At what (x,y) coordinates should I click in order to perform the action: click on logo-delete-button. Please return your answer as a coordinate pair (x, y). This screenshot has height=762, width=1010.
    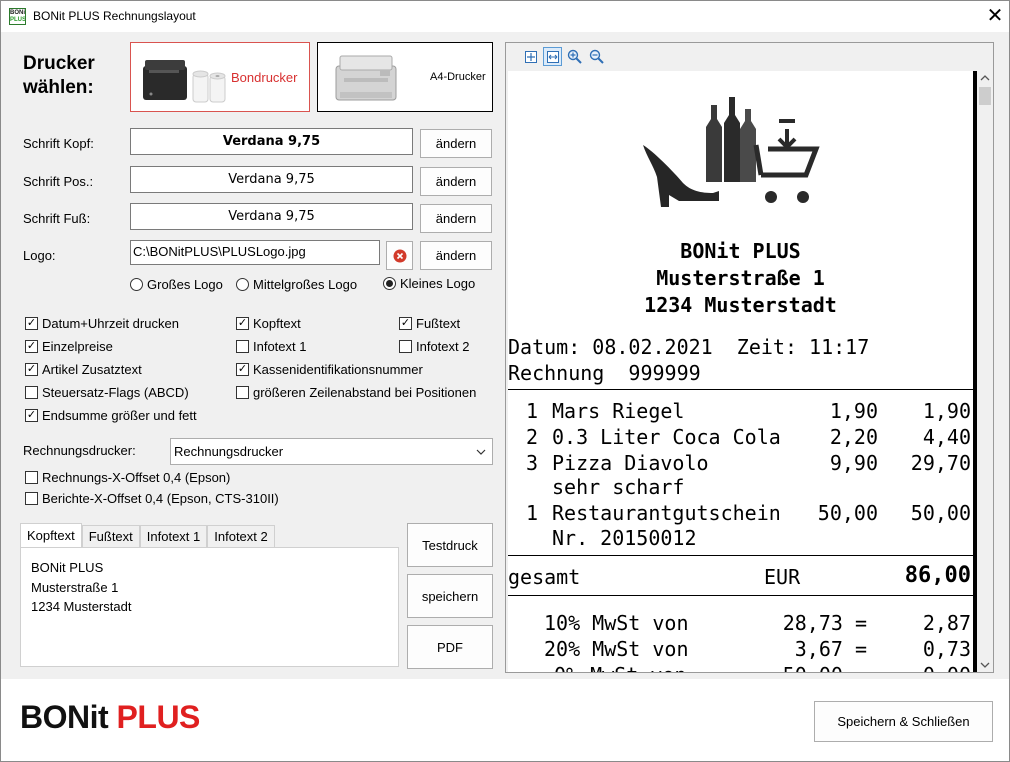
    Looking at the image, I should click on (399, 255).